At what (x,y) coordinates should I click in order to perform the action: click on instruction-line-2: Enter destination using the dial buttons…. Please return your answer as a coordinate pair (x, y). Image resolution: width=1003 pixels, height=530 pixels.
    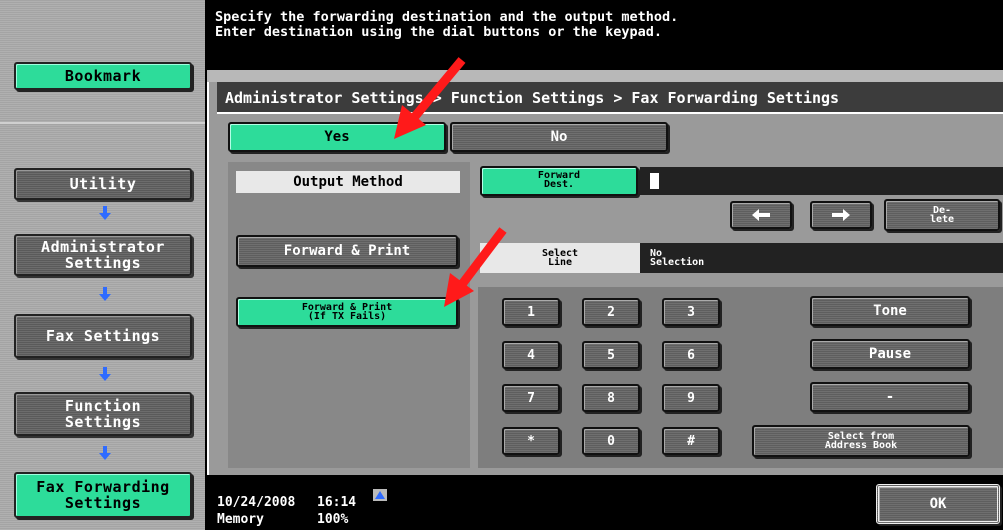
    Looking at the image, I should click on (439, 32).